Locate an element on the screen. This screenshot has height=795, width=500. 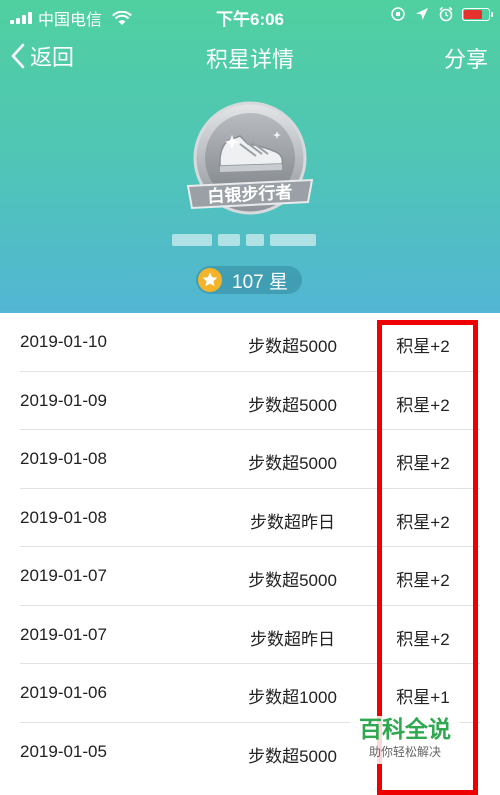
nav-bar: 返回 积星详情 分享 is located at coordinates (250, 56).